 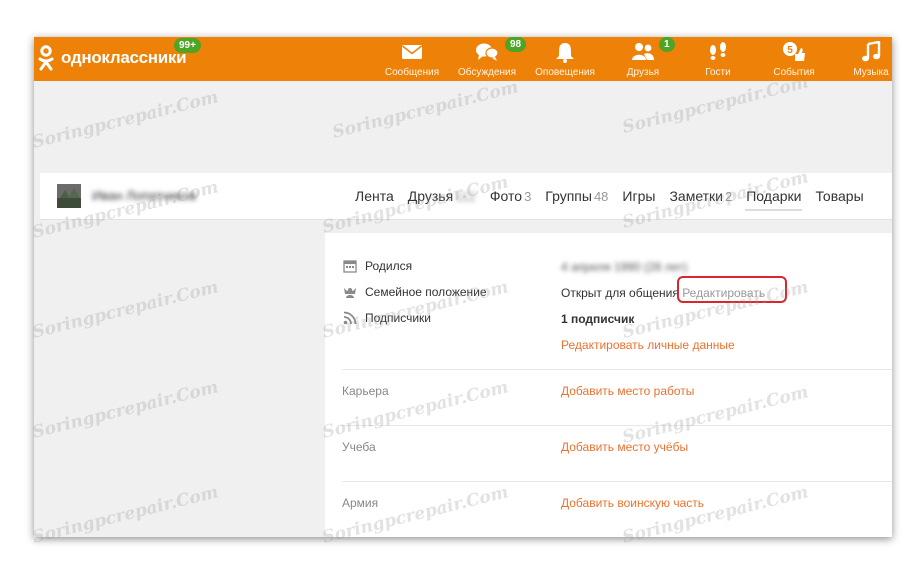 I want to click on nav-notifications: Оповещения, so click(x=565, y=59).